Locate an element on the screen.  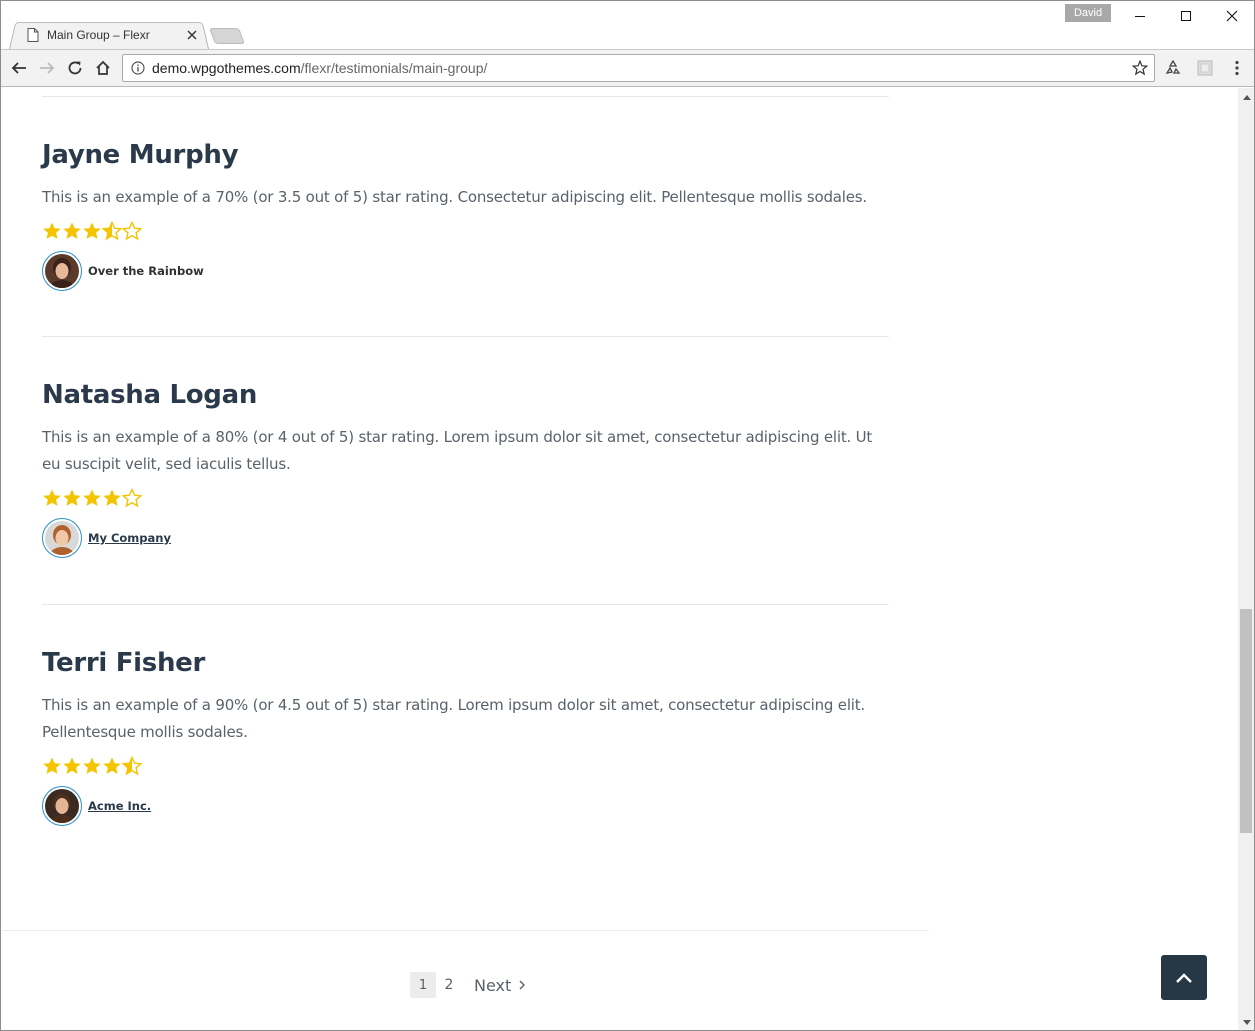
testimonial-author: Acme Inc. is located at coordinates (465, 806).